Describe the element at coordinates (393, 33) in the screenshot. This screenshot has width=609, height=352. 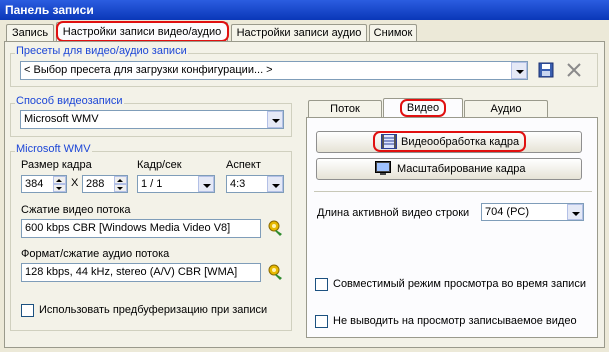
I see `tab-snapshot: Снимок` at that location.